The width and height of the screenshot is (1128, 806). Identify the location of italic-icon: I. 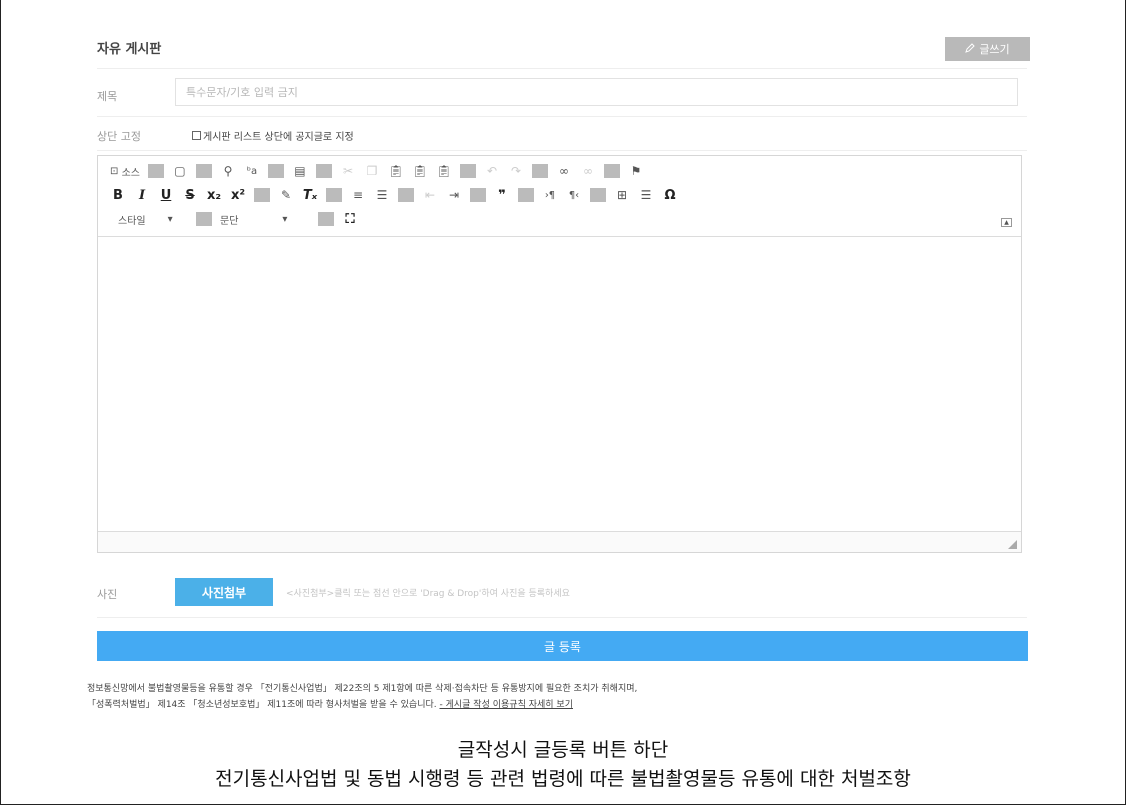
(142, 195).